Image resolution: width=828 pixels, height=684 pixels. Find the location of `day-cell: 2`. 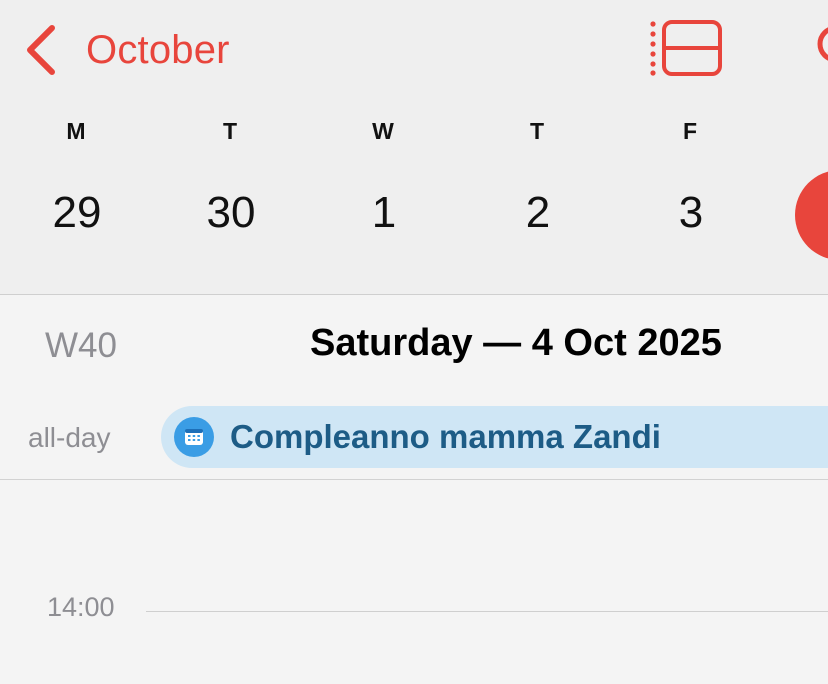

day-cell: 2 is located at coordinates (538, 213).